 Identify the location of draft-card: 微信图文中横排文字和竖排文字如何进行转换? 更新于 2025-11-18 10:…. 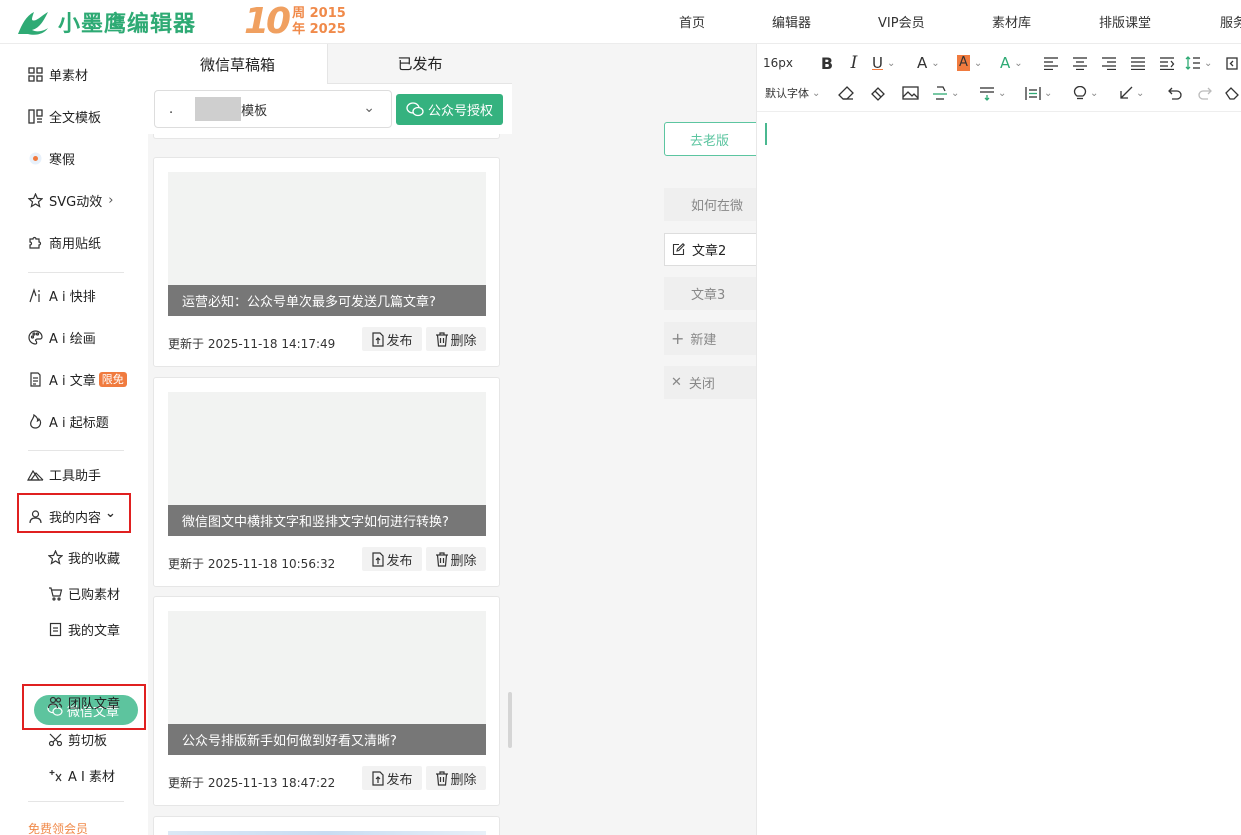
(326, 482).